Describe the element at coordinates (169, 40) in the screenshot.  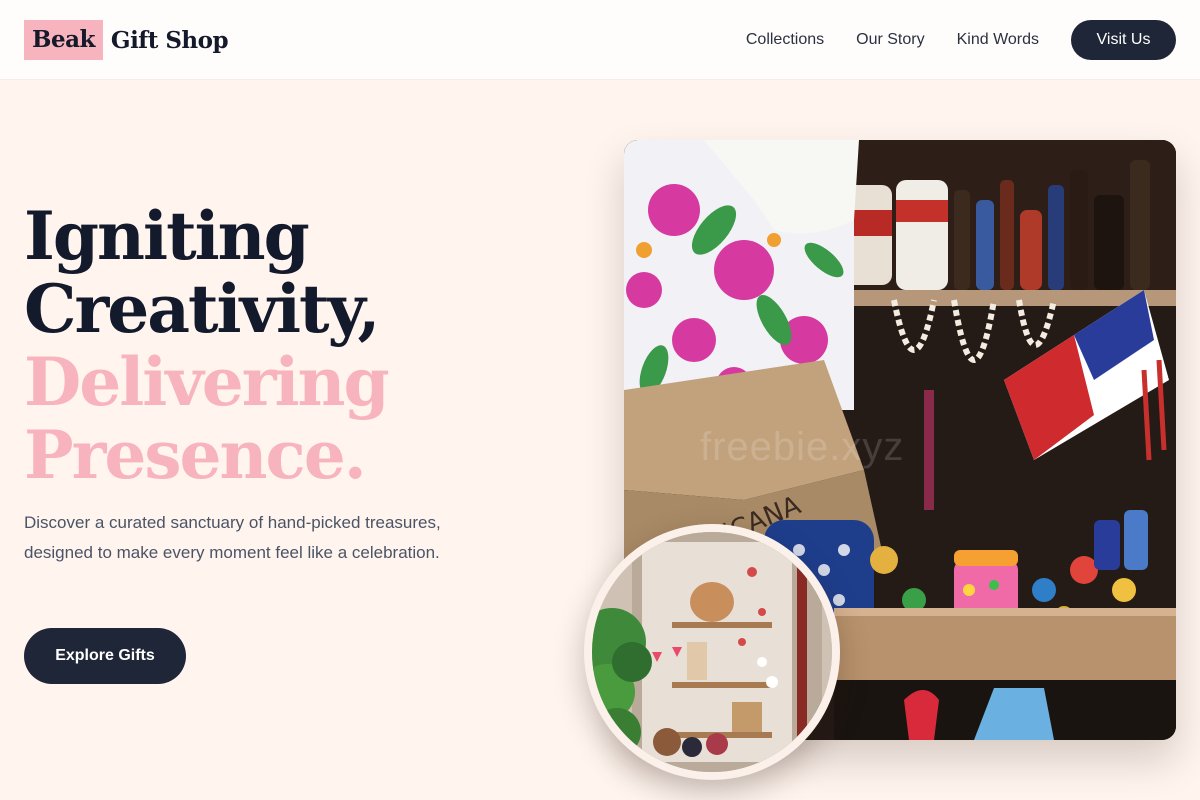
I see `logo-text: Gift Shop` at that location.